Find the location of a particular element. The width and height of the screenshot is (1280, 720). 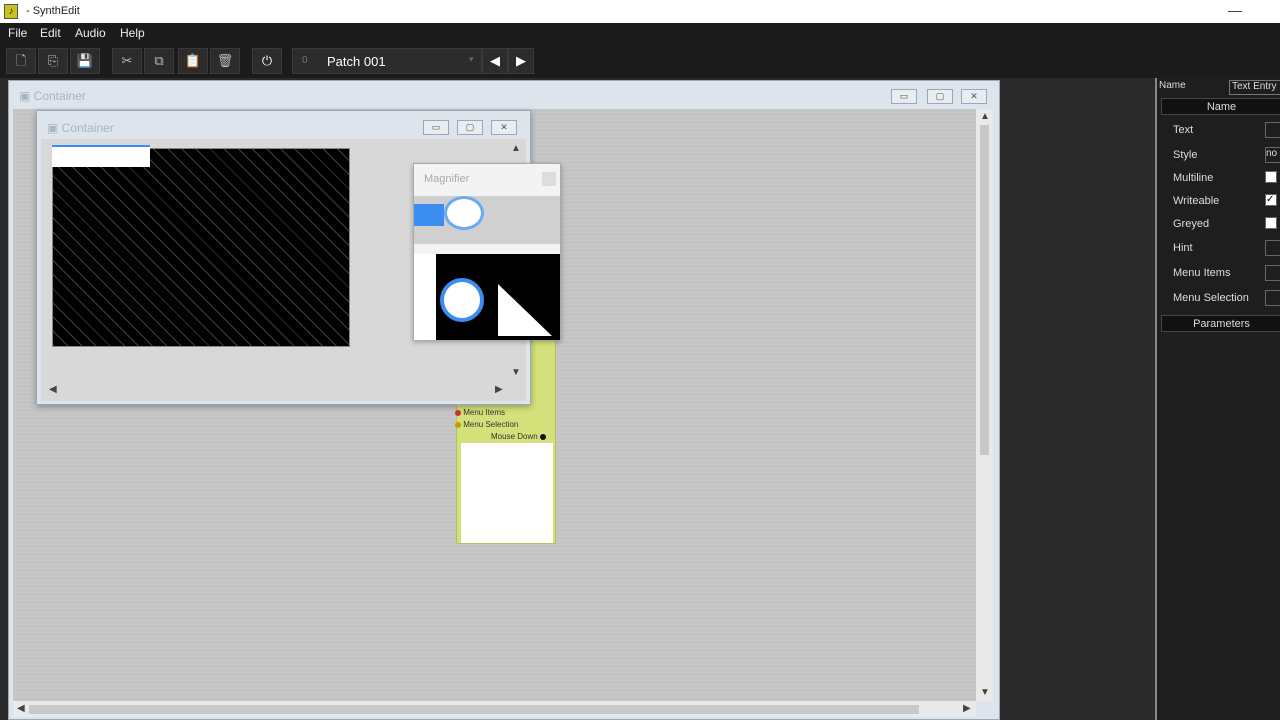

copy-icon: ⧉ is located at coordinates (159, 61).